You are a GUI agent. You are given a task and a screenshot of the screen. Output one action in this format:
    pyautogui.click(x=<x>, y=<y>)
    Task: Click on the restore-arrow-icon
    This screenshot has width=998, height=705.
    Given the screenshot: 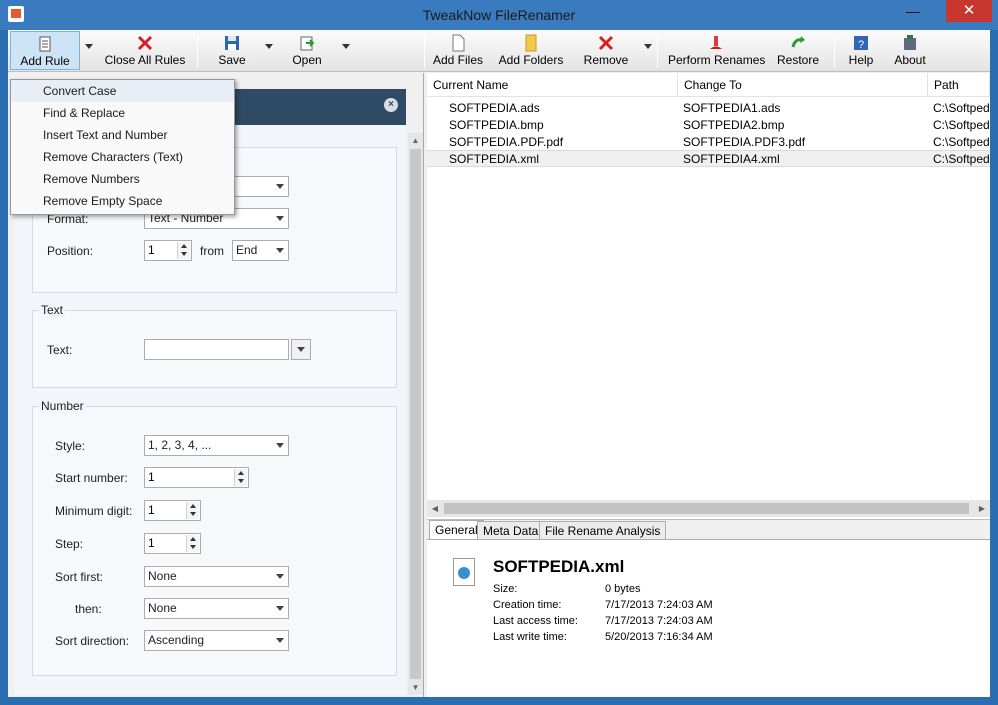 What is the action you would take?
    pyautogui.click(x=798, y=42)
    